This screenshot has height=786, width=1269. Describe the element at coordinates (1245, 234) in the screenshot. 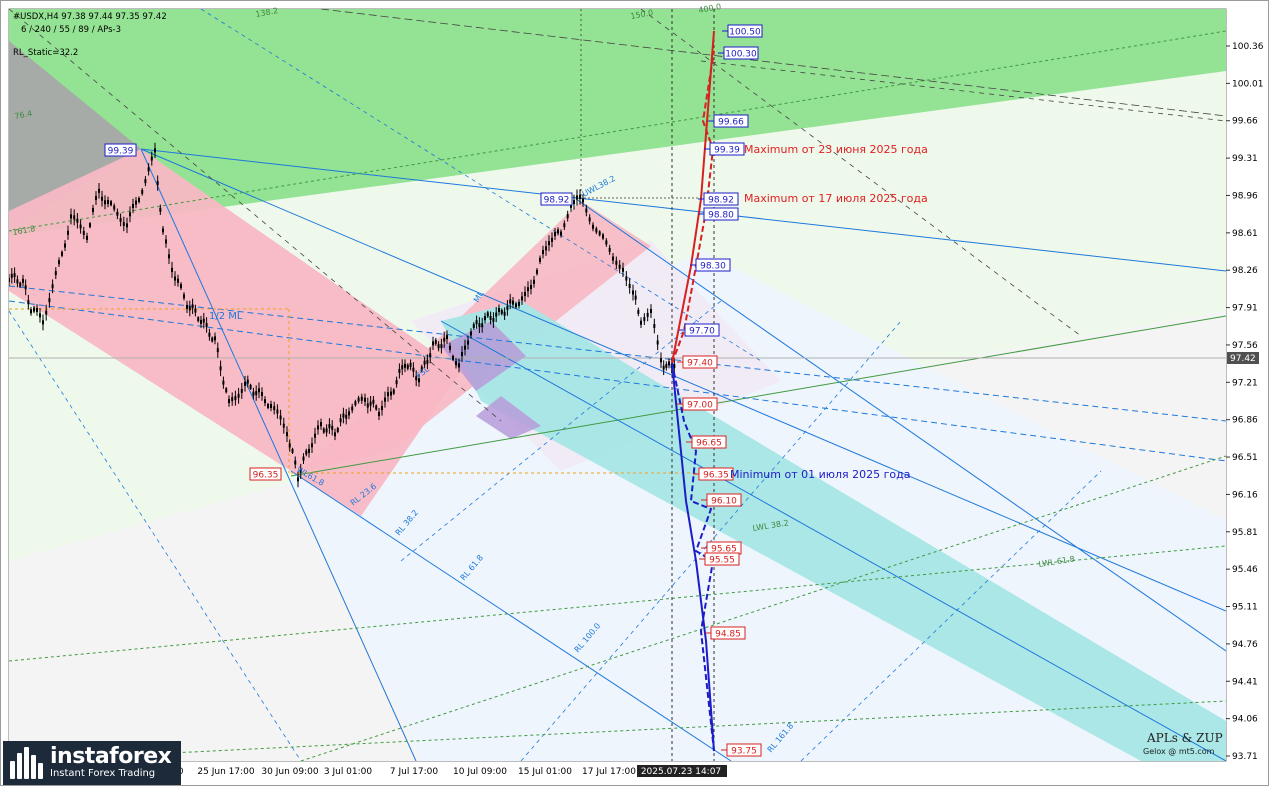

I see `y-tick-label: 98.61` at that location.